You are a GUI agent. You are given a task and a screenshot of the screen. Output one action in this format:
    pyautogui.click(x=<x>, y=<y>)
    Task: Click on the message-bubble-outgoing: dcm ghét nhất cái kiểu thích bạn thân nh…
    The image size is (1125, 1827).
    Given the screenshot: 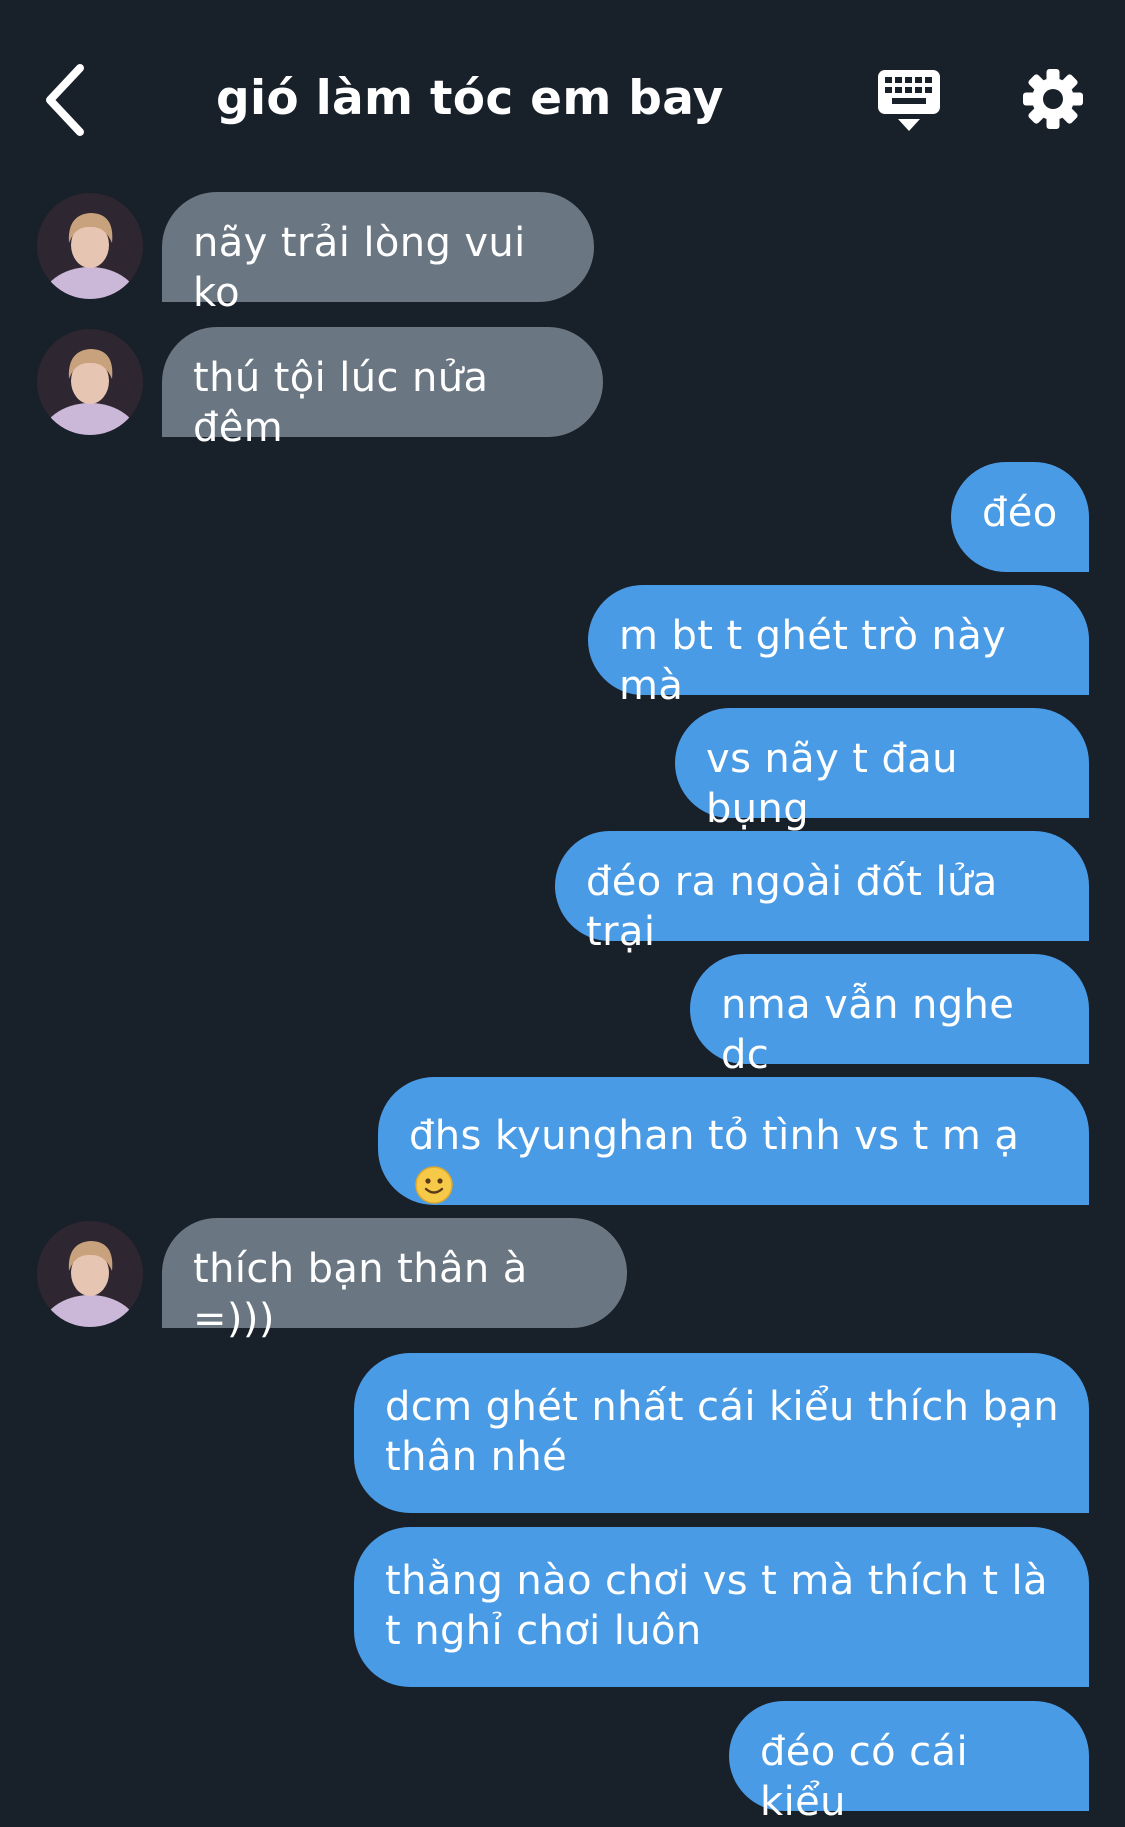 What is the action you would take?
    pyautogui.click(x=721, y=1433)
    